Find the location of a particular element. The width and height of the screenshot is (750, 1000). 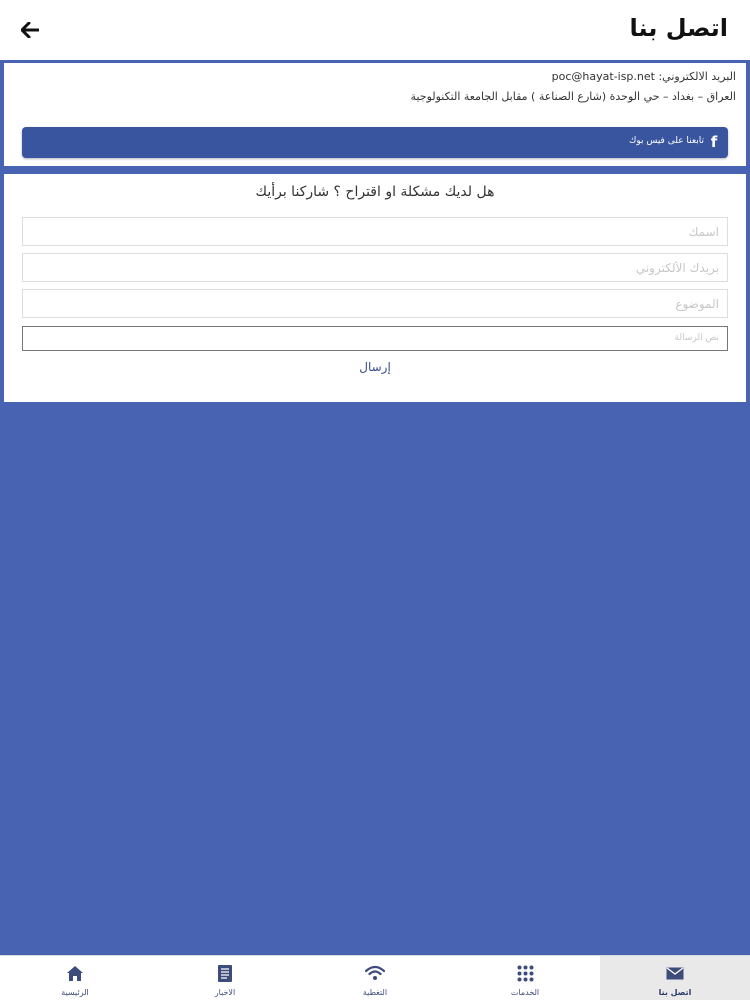

facebook-label: تابعنا على فيس بوك is located at coordinates (666, 141).